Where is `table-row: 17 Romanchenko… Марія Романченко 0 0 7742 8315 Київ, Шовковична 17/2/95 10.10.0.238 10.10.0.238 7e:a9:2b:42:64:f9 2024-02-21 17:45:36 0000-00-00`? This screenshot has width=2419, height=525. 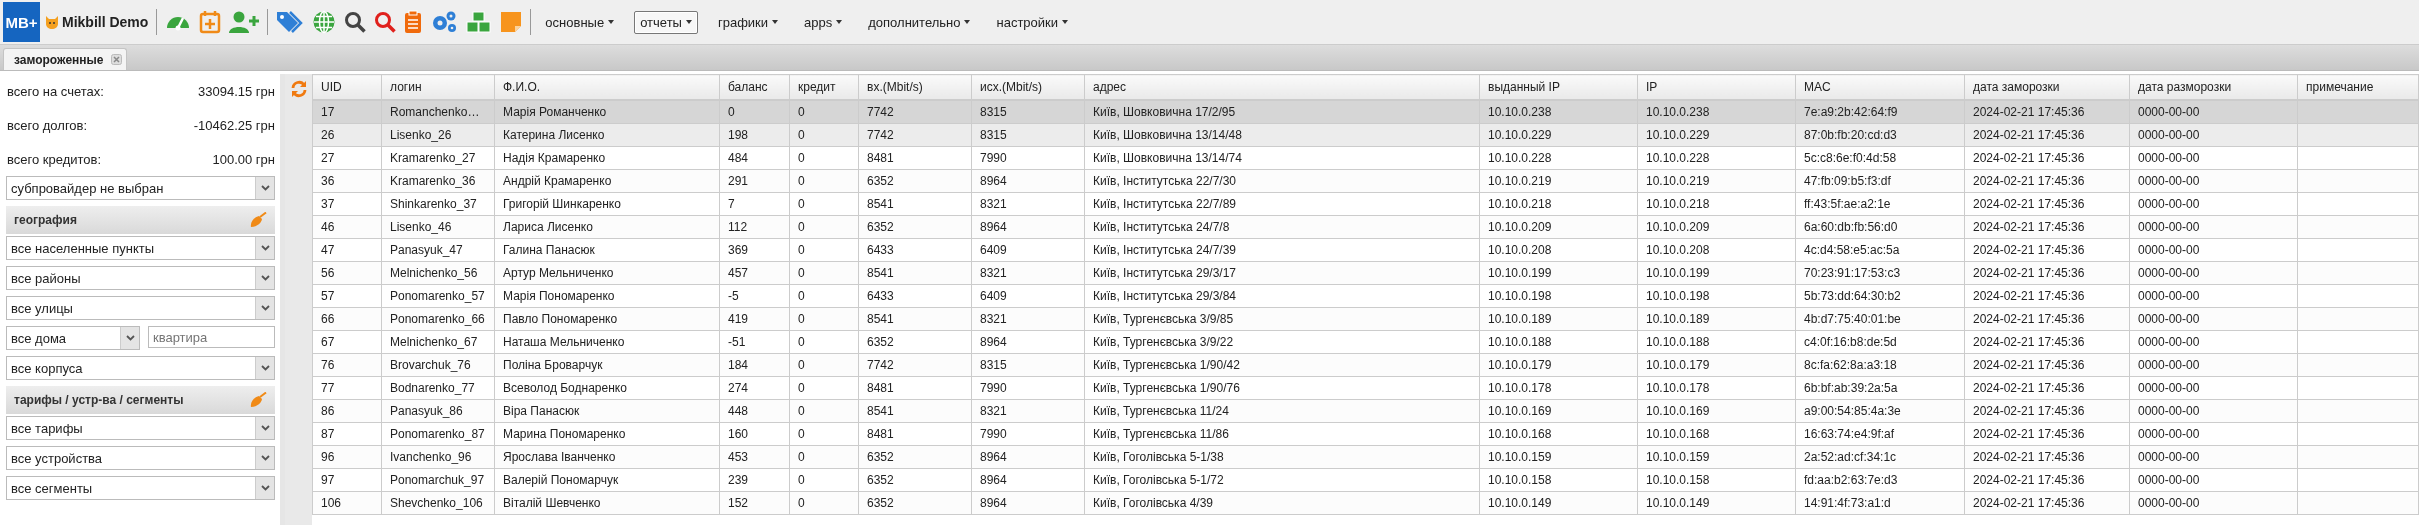
table-row: 17 Romanchenko… Марія Романченко 0 0 7742 8315 Київ, Шовковична 17/2/95 10.10.0.238 10.10.0.238 7e:a9:2b:42:64:f9 2024-02-21 17:45:36 0000-00-00 is located at coordinates (1365, 111).